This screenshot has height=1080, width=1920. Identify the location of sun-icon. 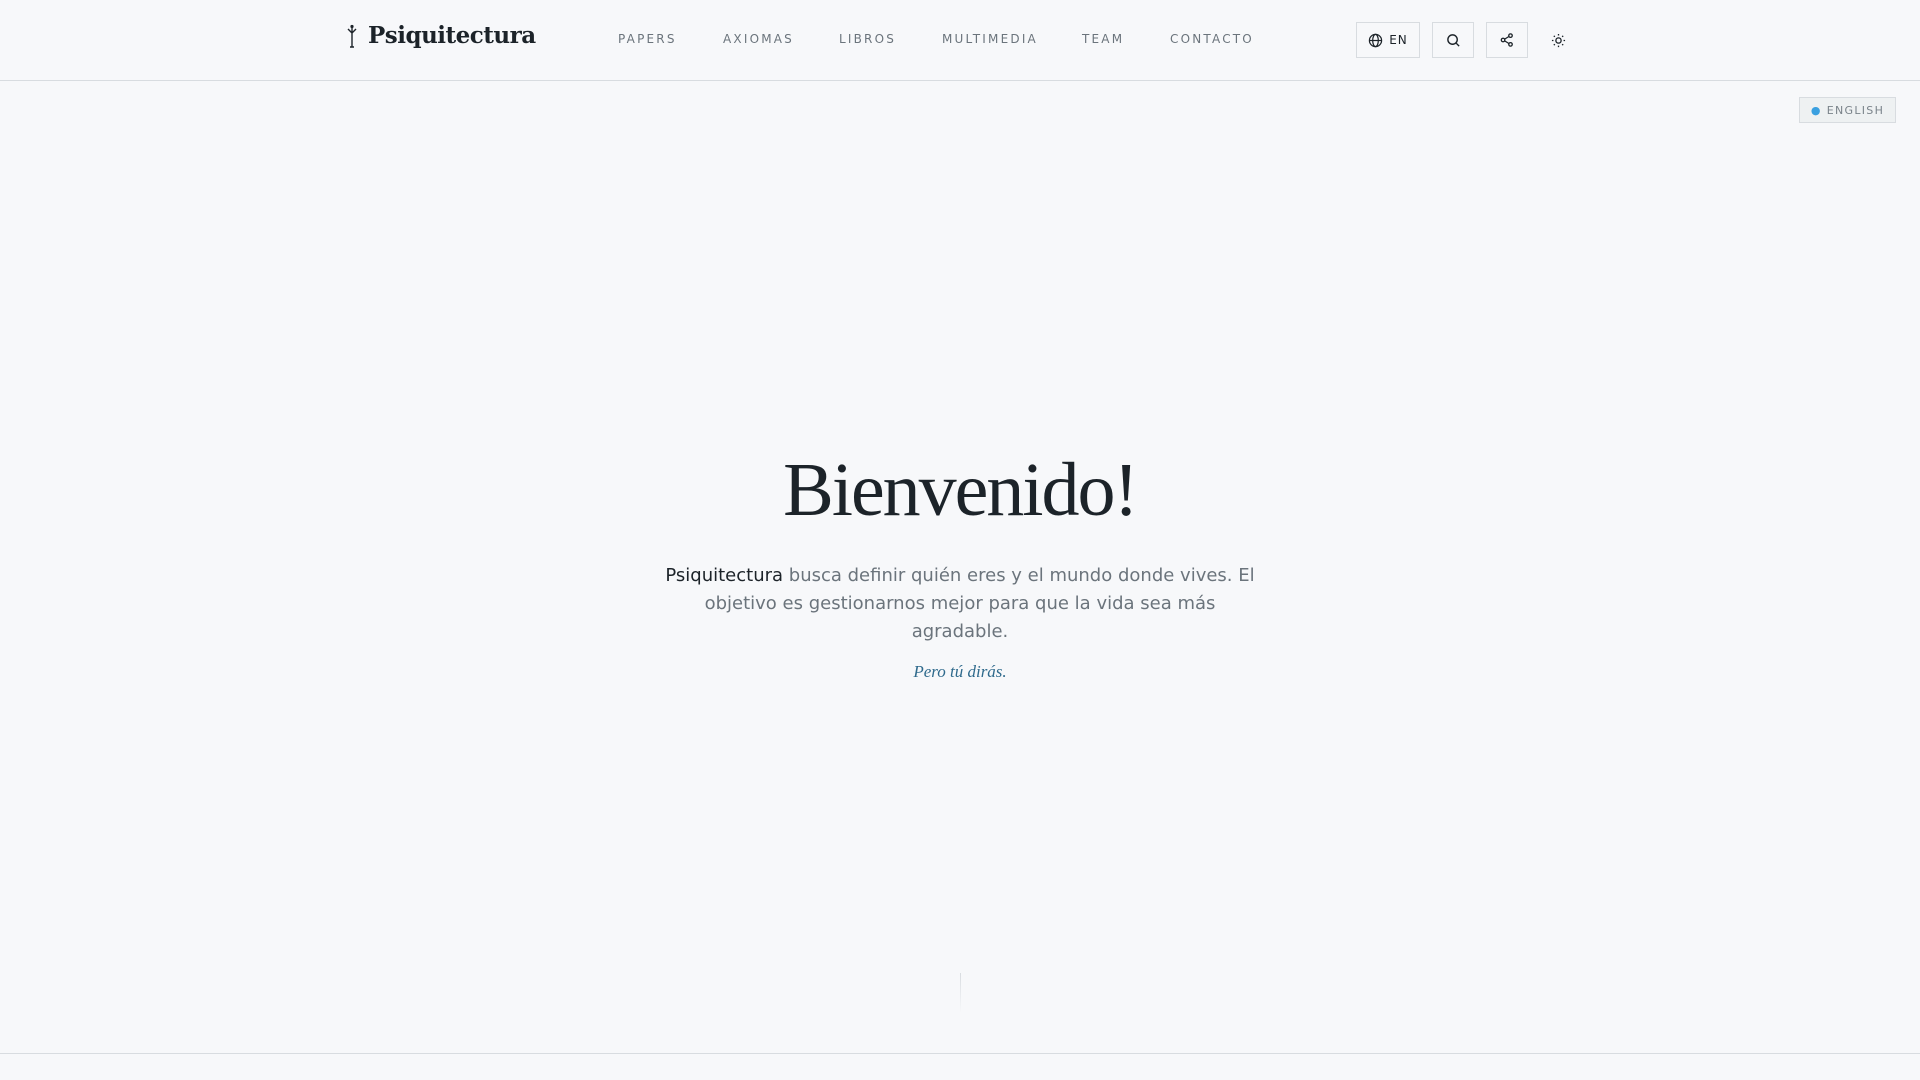
(1558, 40).